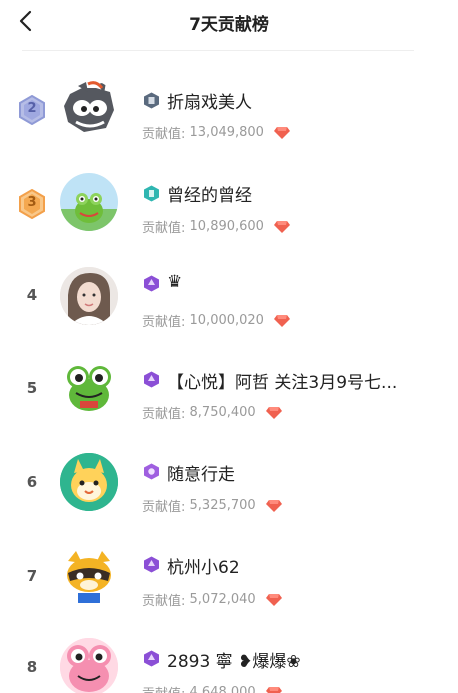  I want to click on list-item: 4 ♛ 贡献值: 10,000,020, so click(229, 296).